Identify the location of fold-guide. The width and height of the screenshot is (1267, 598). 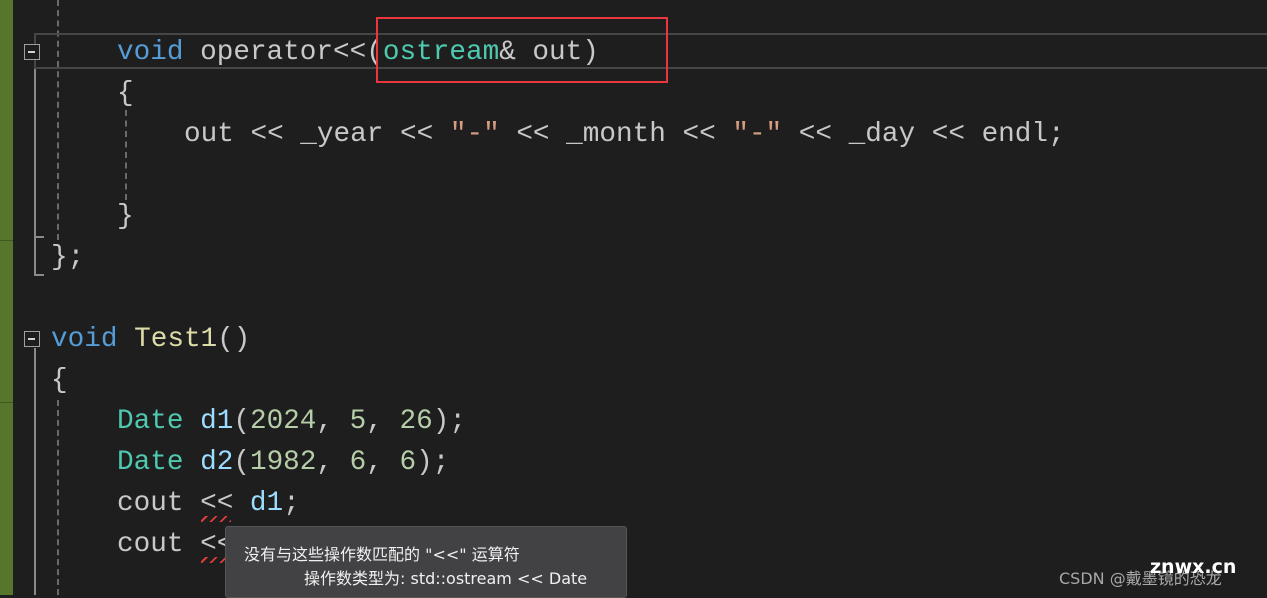
(35, 471).